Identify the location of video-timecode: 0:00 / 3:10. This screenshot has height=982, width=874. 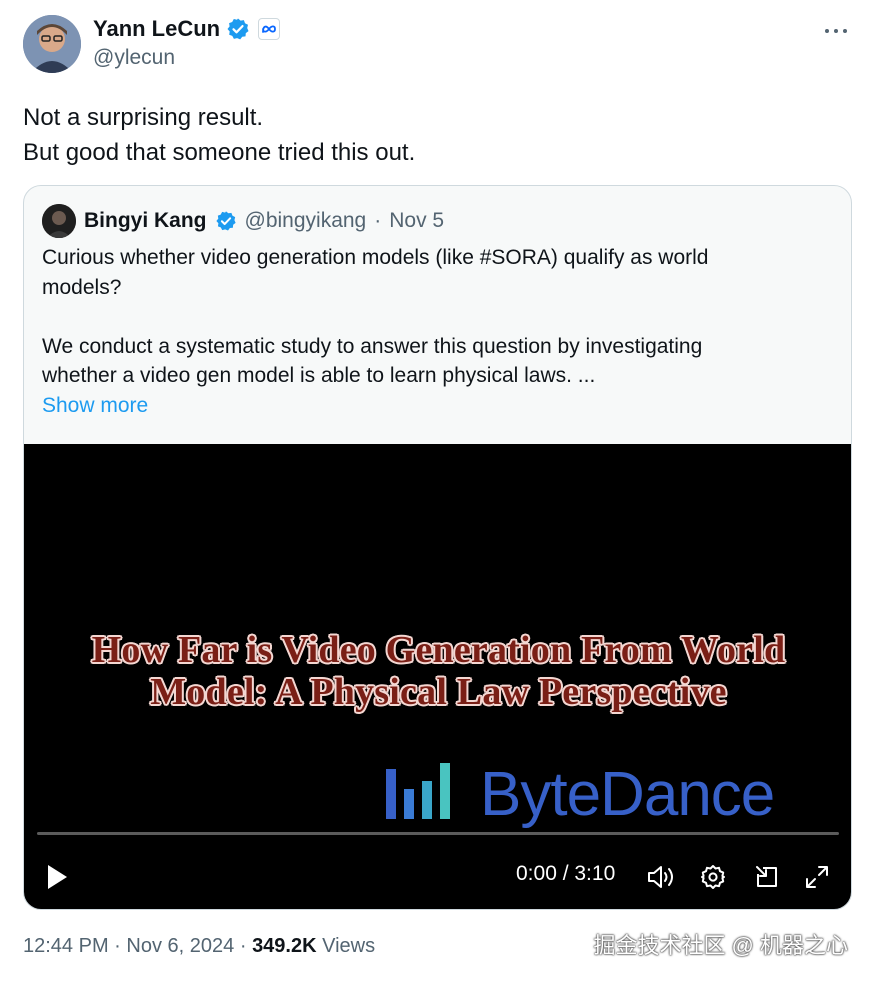
(566, 873).